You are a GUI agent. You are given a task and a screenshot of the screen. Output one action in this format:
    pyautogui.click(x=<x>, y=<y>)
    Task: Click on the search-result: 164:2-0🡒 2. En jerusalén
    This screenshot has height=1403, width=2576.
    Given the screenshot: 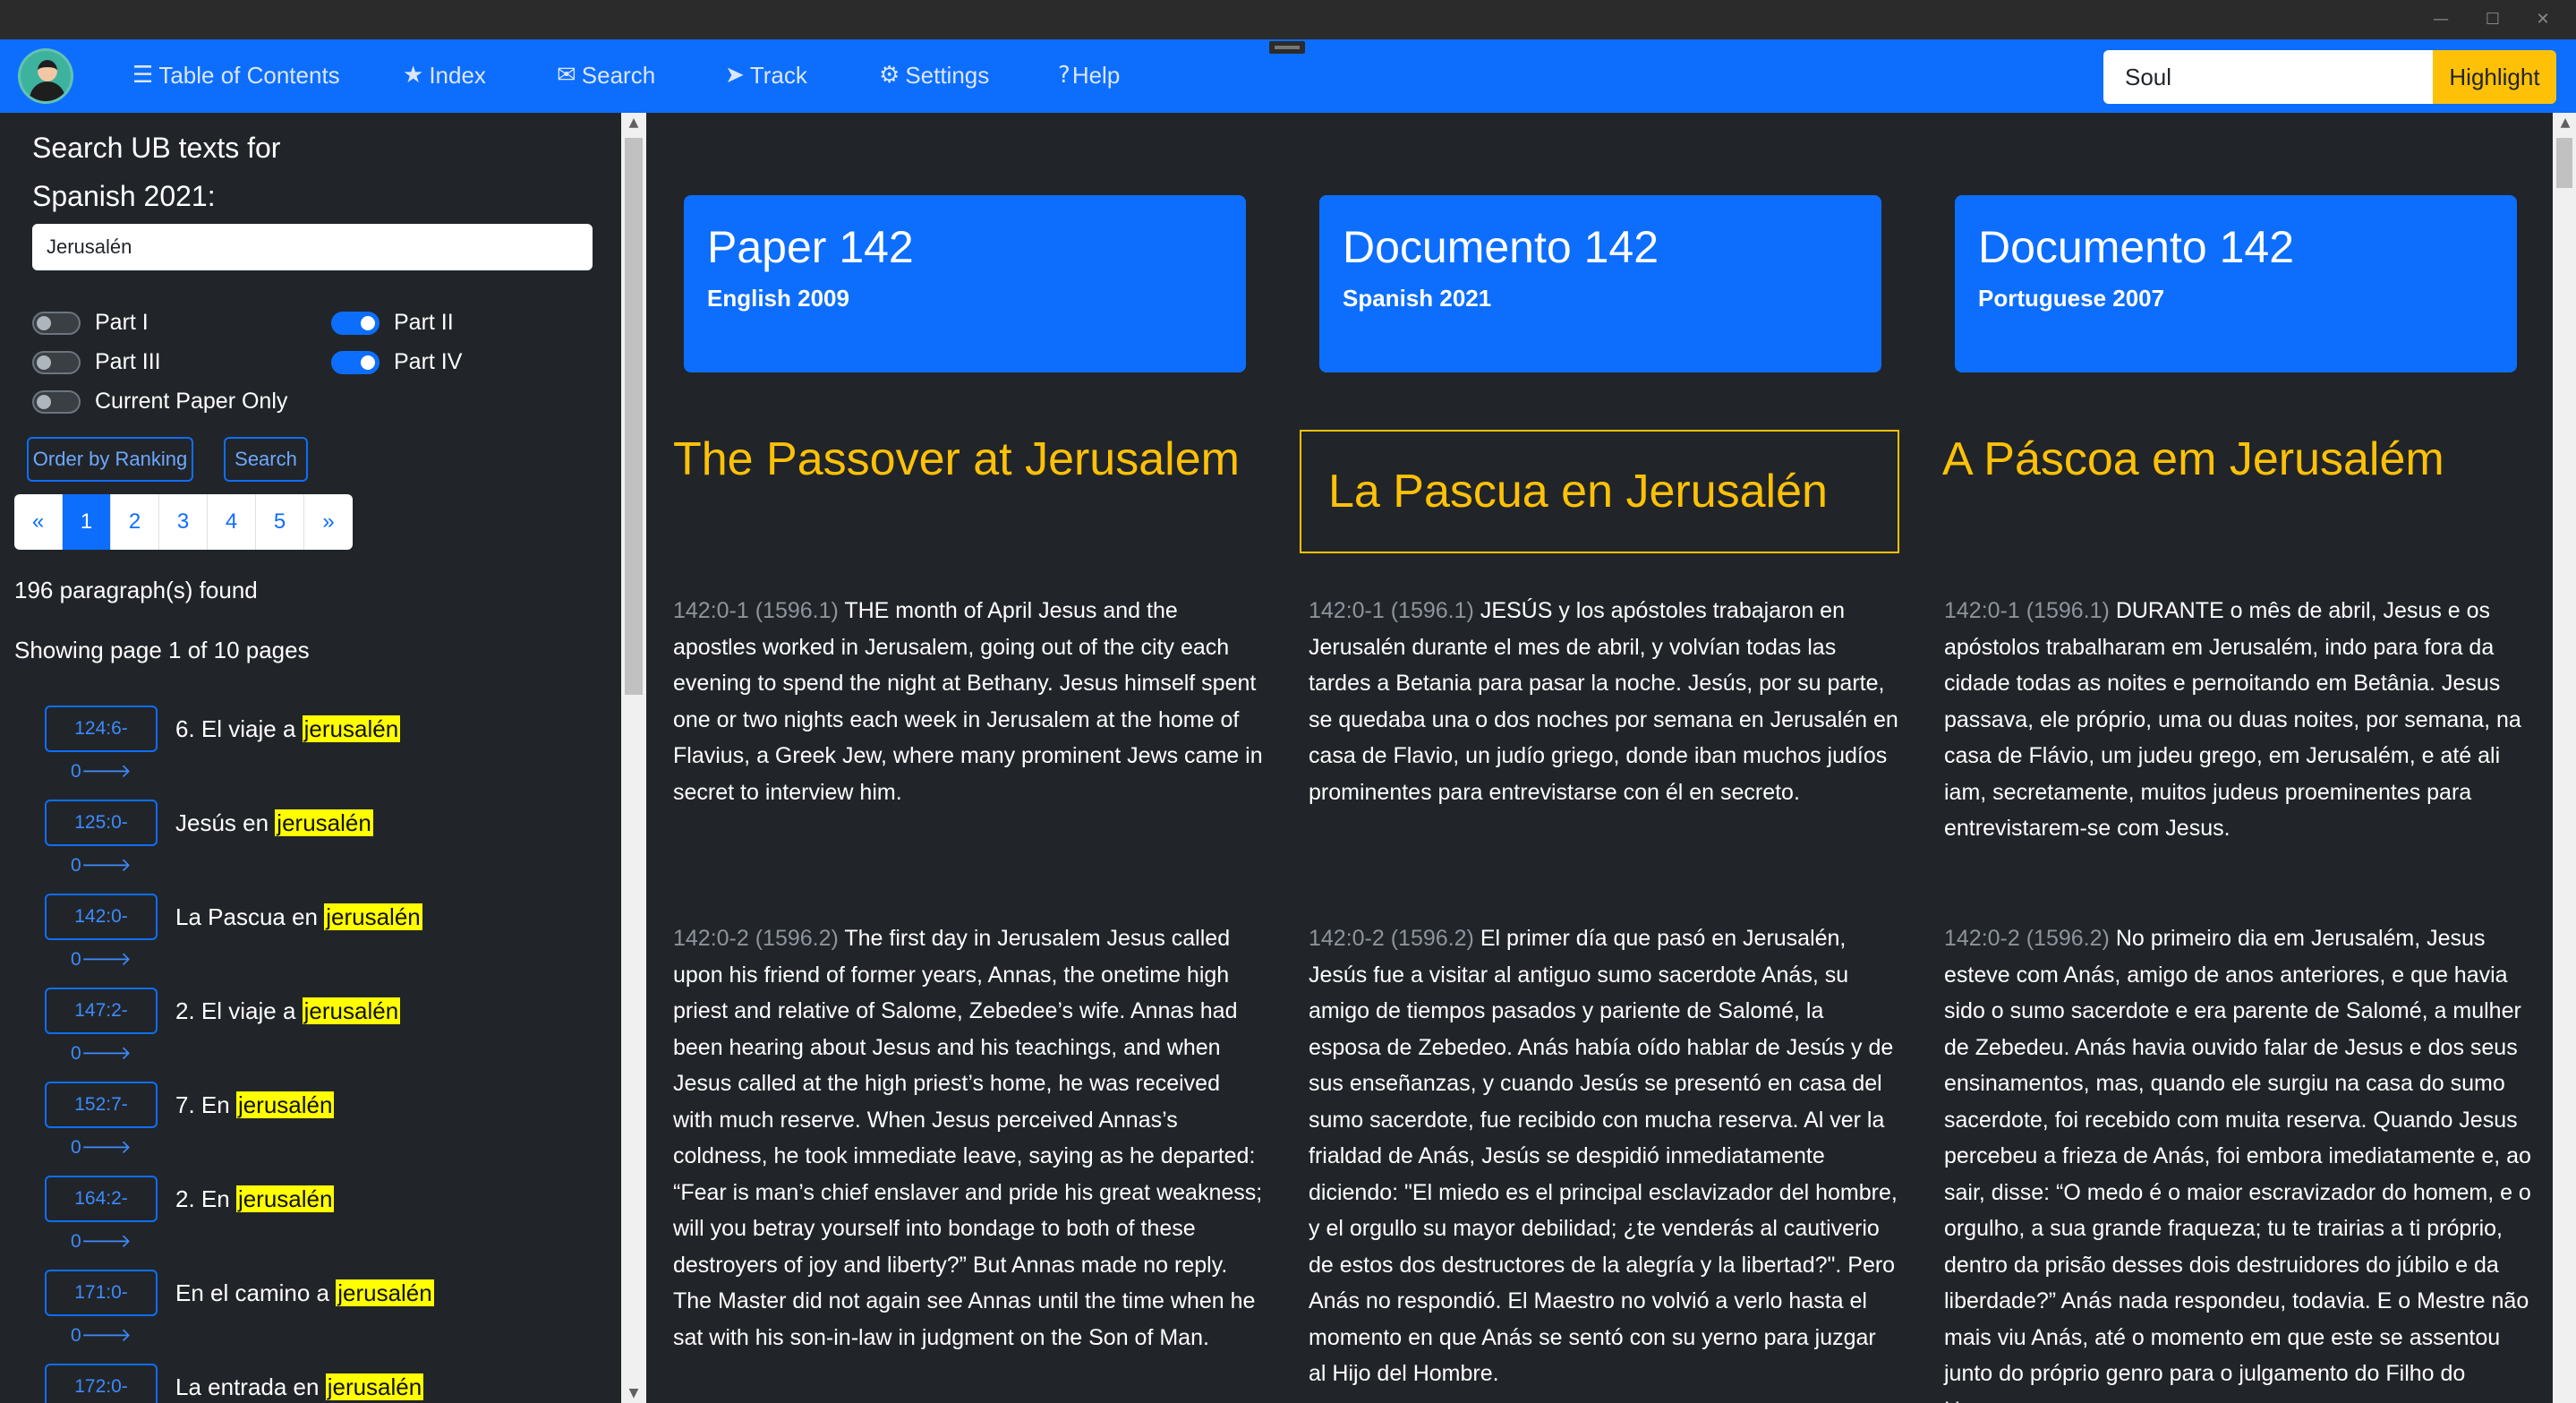 What is the action you would take?
    pyautogui.click(x=190, y=1214)
    